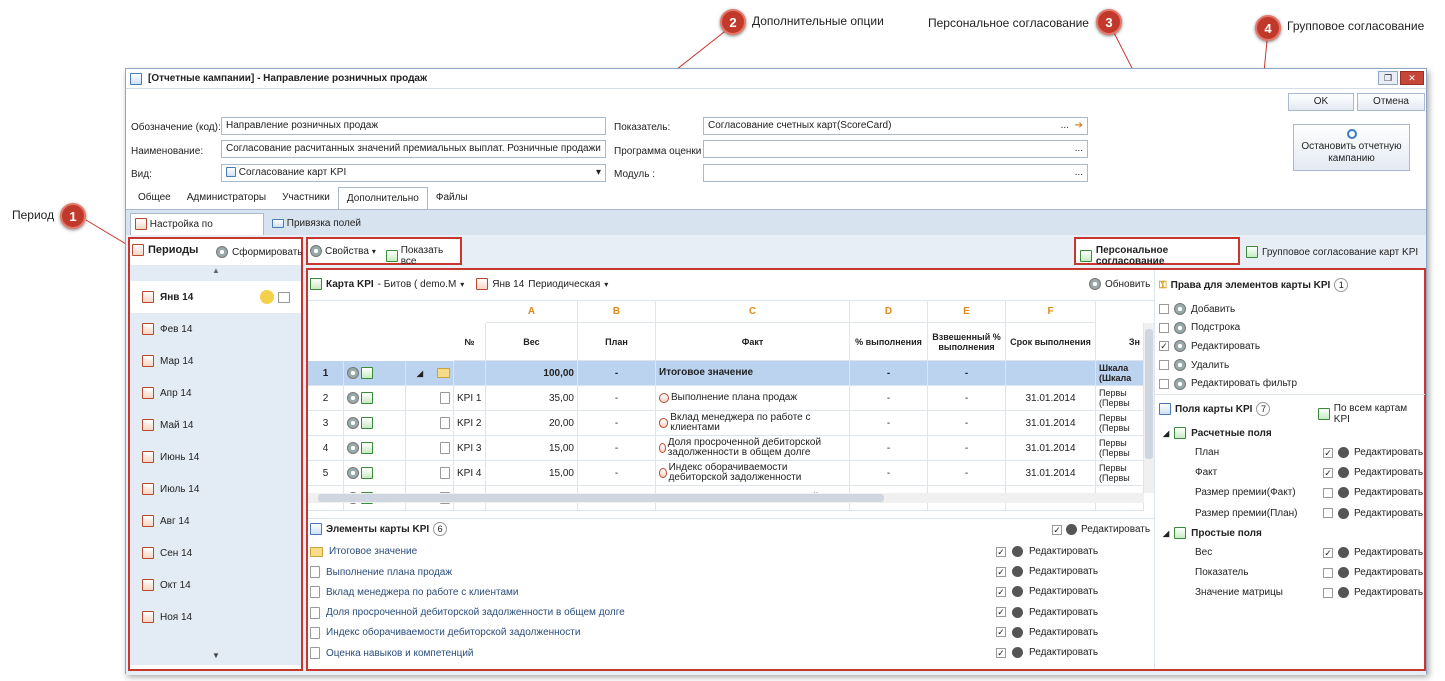 The height and width of the screenshot is (681, 1445). Describe the element at coordinates (1157, 252) in the screenshot. I see `personal-approval-toggle: Персональное согласование` at that location.